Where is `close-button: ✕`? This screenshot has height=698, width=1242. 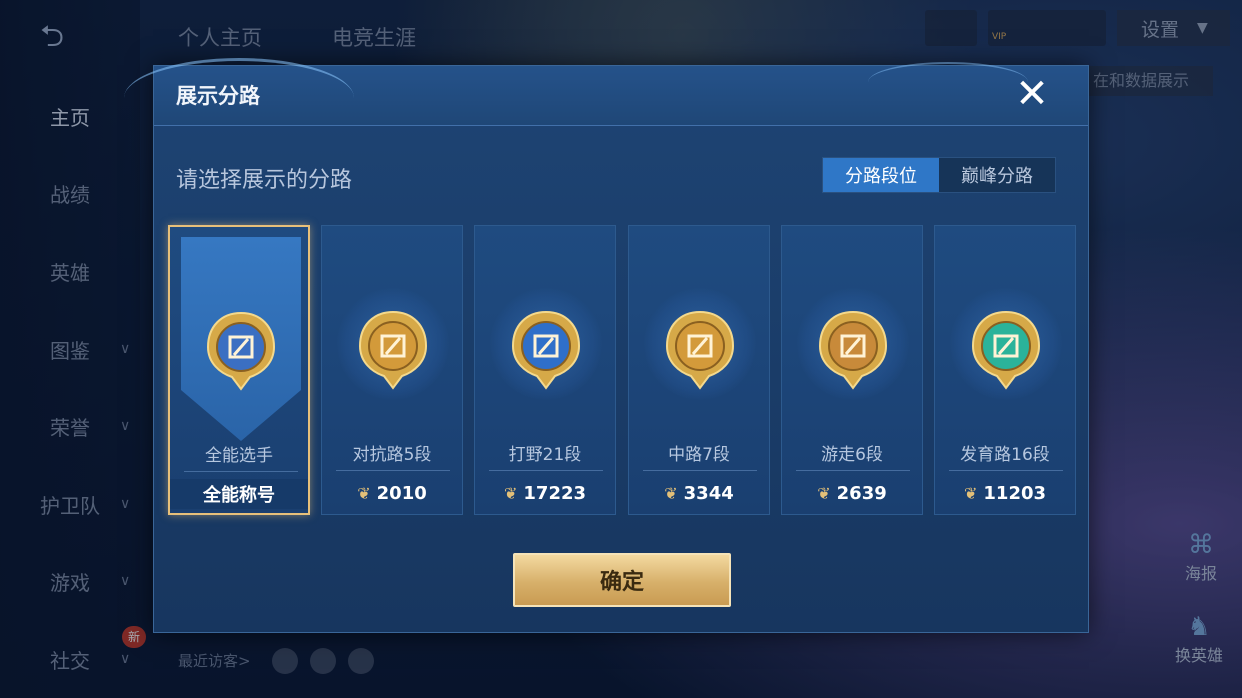 close-button: ✕ is located at coordinates (1032, 94).